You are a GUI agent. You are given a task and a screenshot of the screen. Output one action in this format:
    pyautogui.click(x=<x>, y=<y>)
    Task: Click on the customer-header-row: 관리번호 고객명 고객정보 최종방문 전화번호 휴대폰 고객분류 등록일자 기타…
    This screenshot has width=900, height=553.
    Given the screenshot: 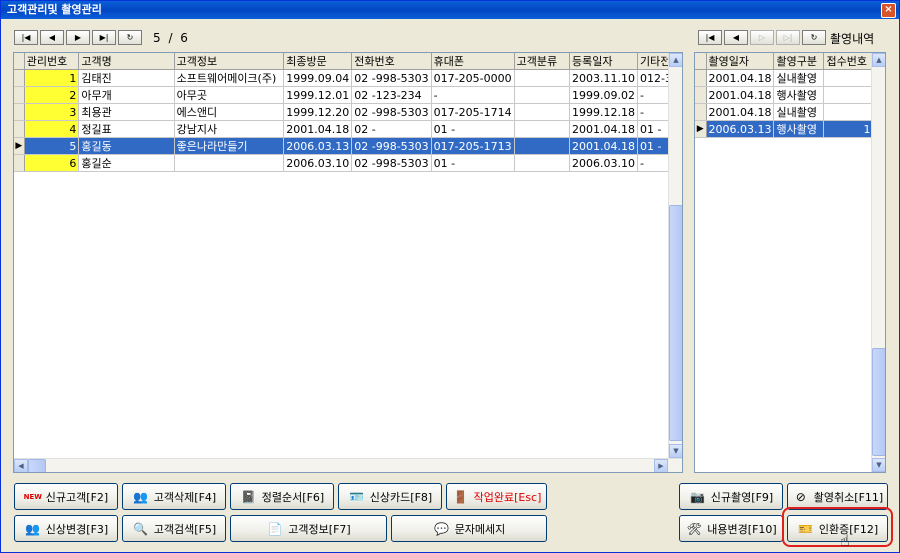 What is the action you would take?
    pyautogui.click(x=348, y=61)
    